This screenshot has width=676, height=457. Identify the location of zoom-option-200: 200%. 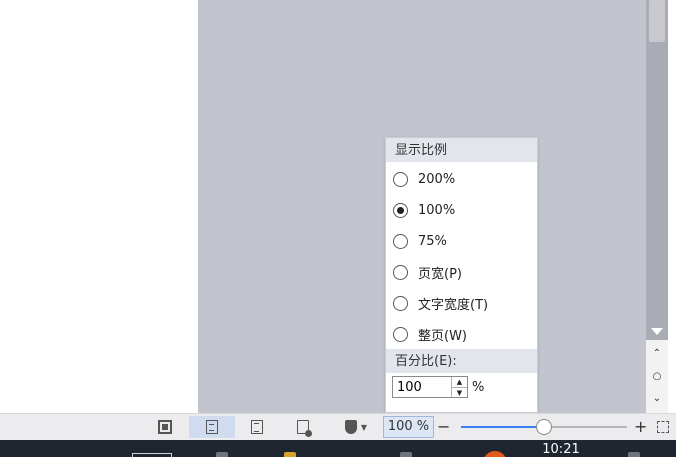
(461, 179).